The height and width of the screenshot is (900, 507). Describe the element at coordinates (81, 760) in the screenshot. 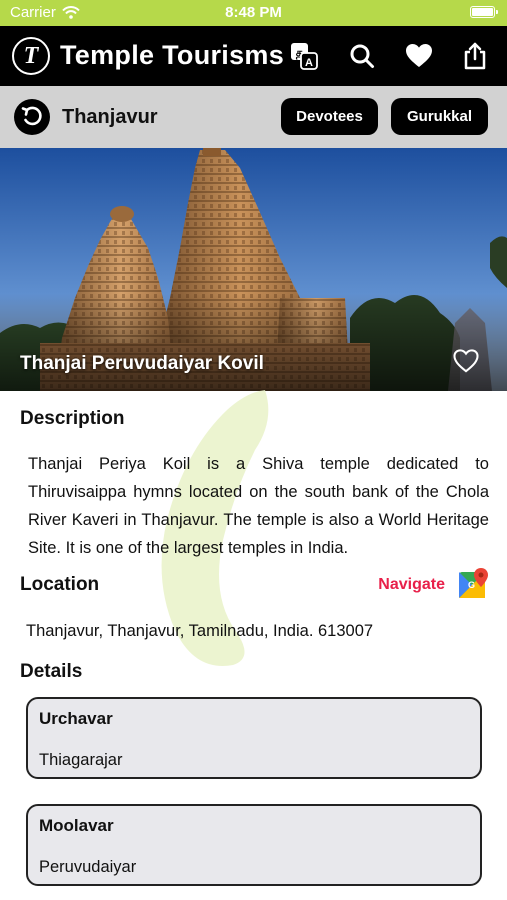

I see `detail-value: Thiagarajar` at that location.